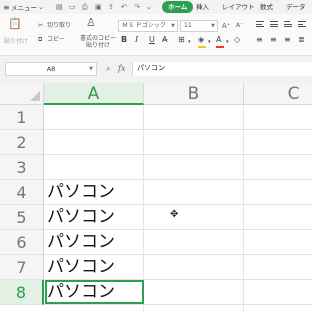  Describe the element at coordinates (94, 267) in the screenshot. I see `cell-a7: パソコン` at that location.